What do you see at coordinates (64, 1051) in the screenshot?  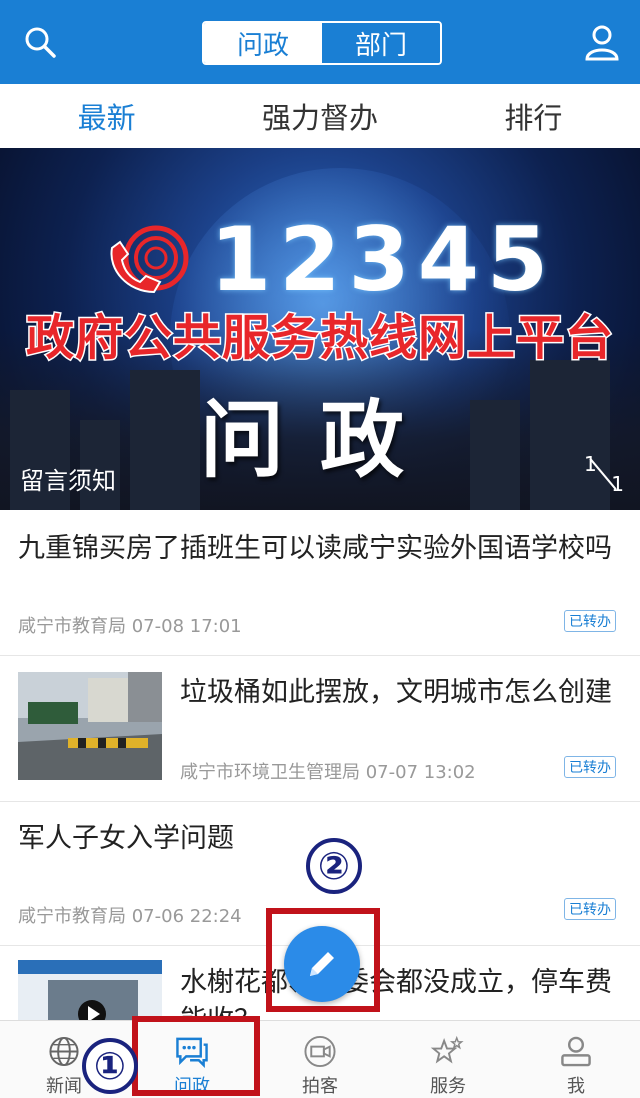 I see `globe-icon` at bounding box center [64, 1051].